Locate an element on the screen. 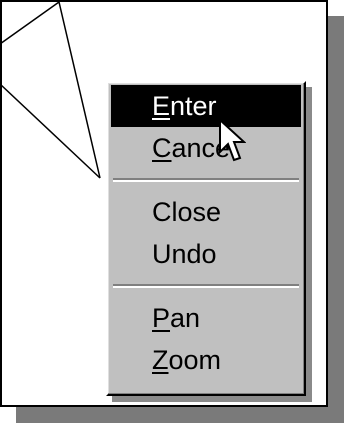 This screenshot has height=423, width=344. menu-item-undo: Undo is located at coordinates (206, 254).